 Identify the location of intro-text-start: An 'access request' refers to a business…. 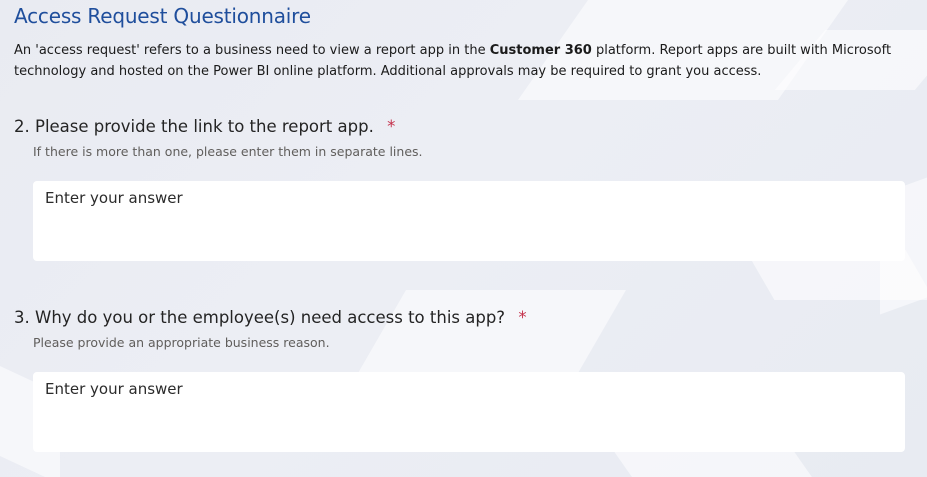
(252, 50).